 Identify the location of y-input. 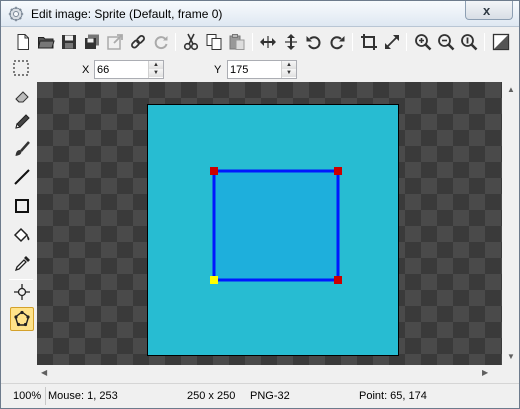
(255, 70).